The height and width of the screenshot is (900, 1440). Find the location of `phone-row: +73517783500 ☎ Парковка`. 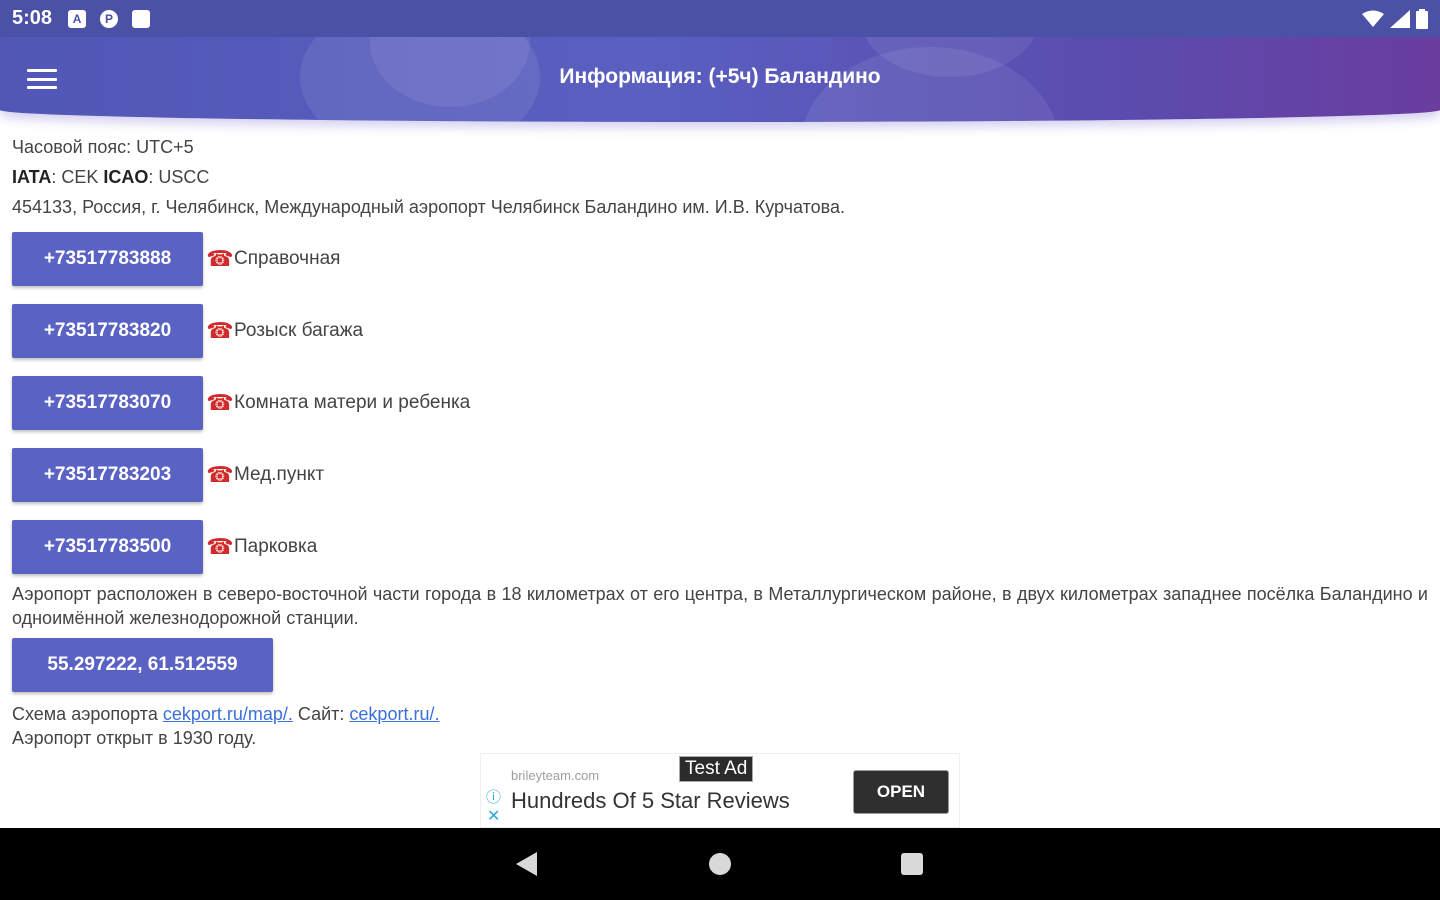

phone-row: +73517783500 ☎ Парковка is located at coordinates (720, 547).